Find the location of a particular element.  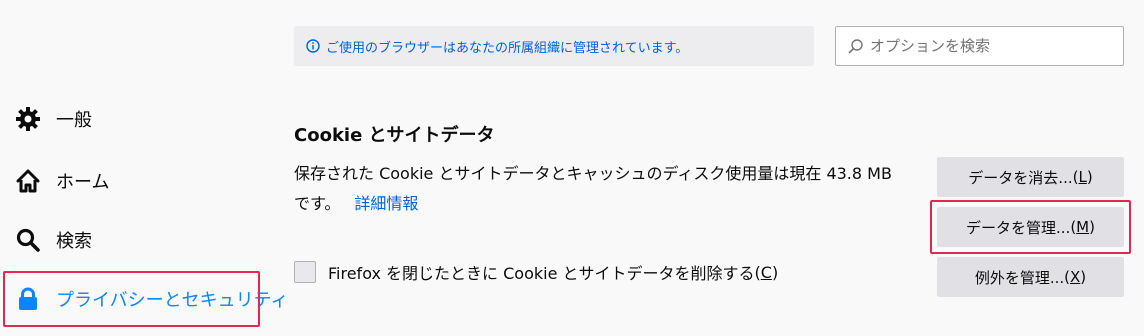

delete-on-close-checkbox is located at coordinates (305, 272).